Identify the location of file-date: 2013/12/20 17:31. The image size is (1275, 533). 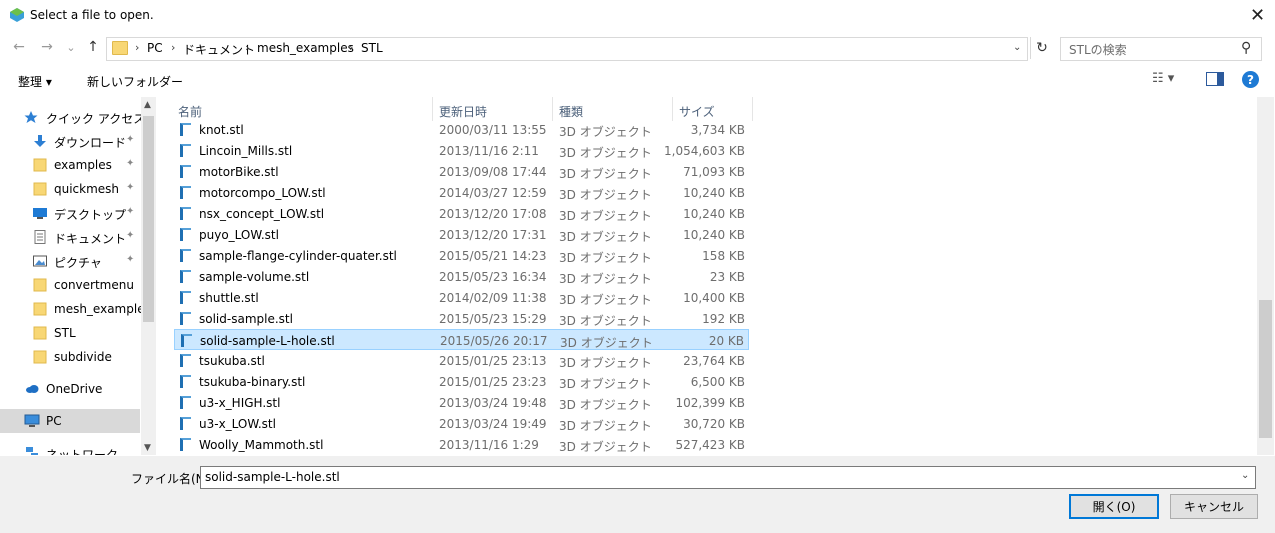
(493, 235).